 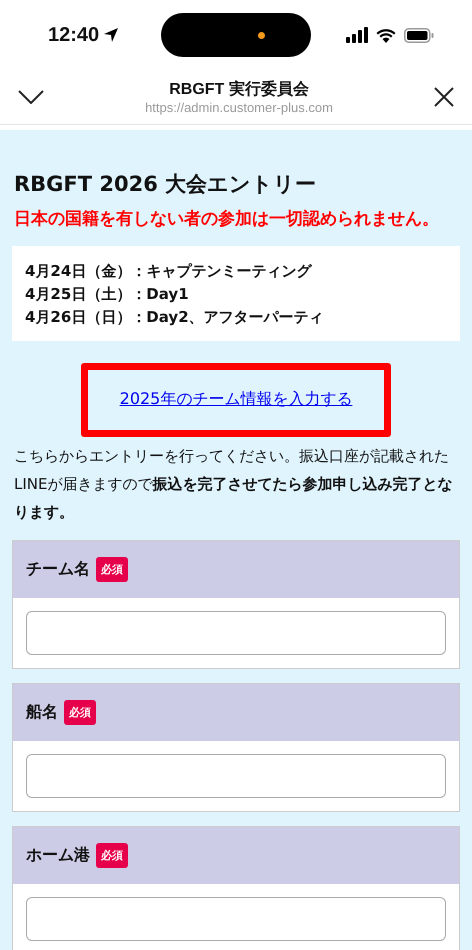 I want to click on field-label: チーム名, so click(x=58, y=569).